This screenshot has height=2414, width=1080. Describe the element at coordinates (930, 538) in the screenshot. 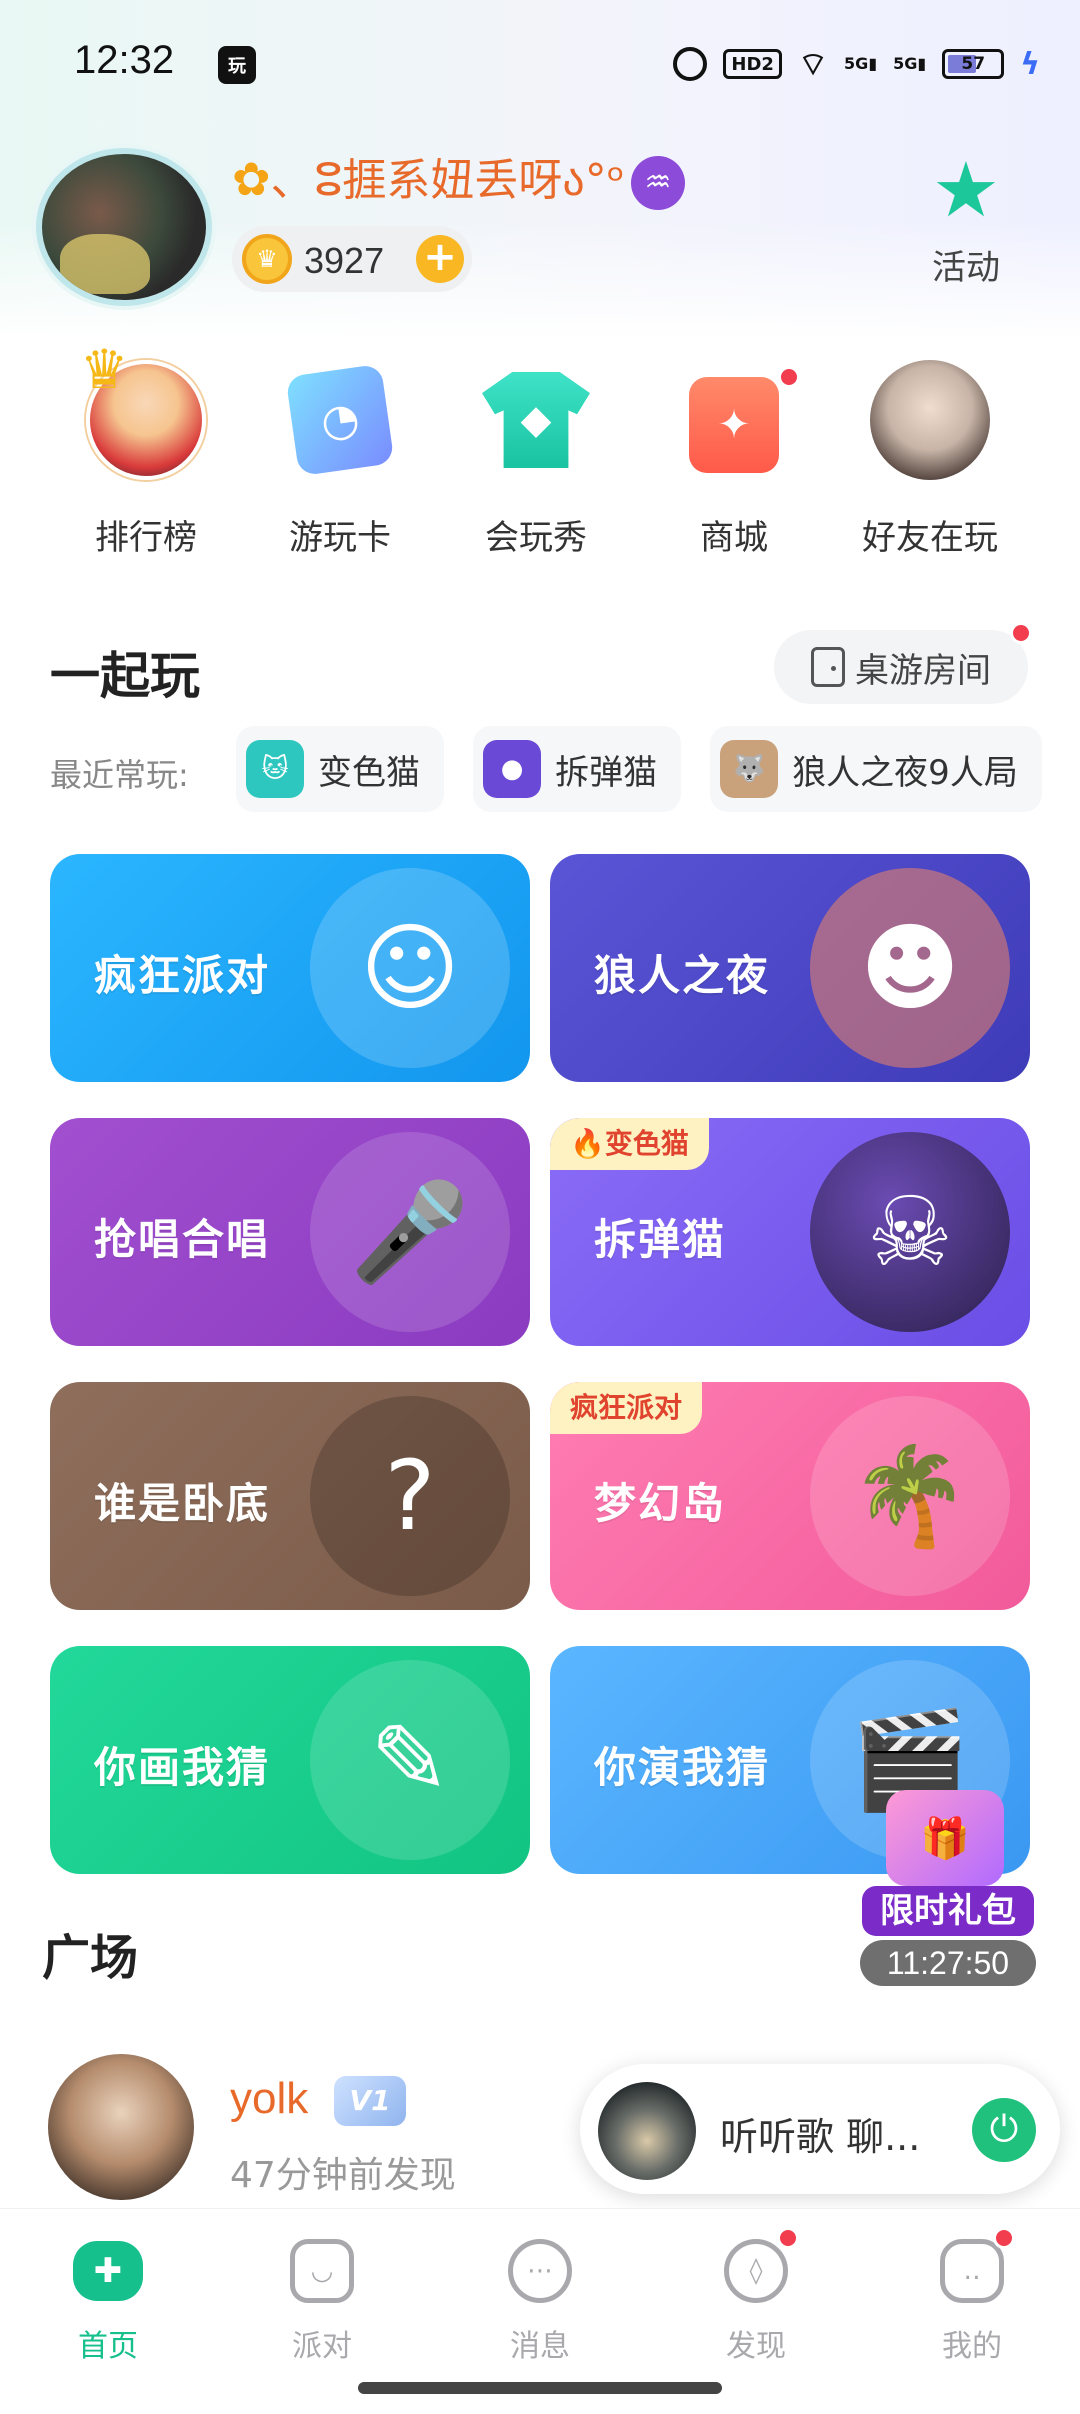

I see `quick-item-label: 好友在玩` at that location.